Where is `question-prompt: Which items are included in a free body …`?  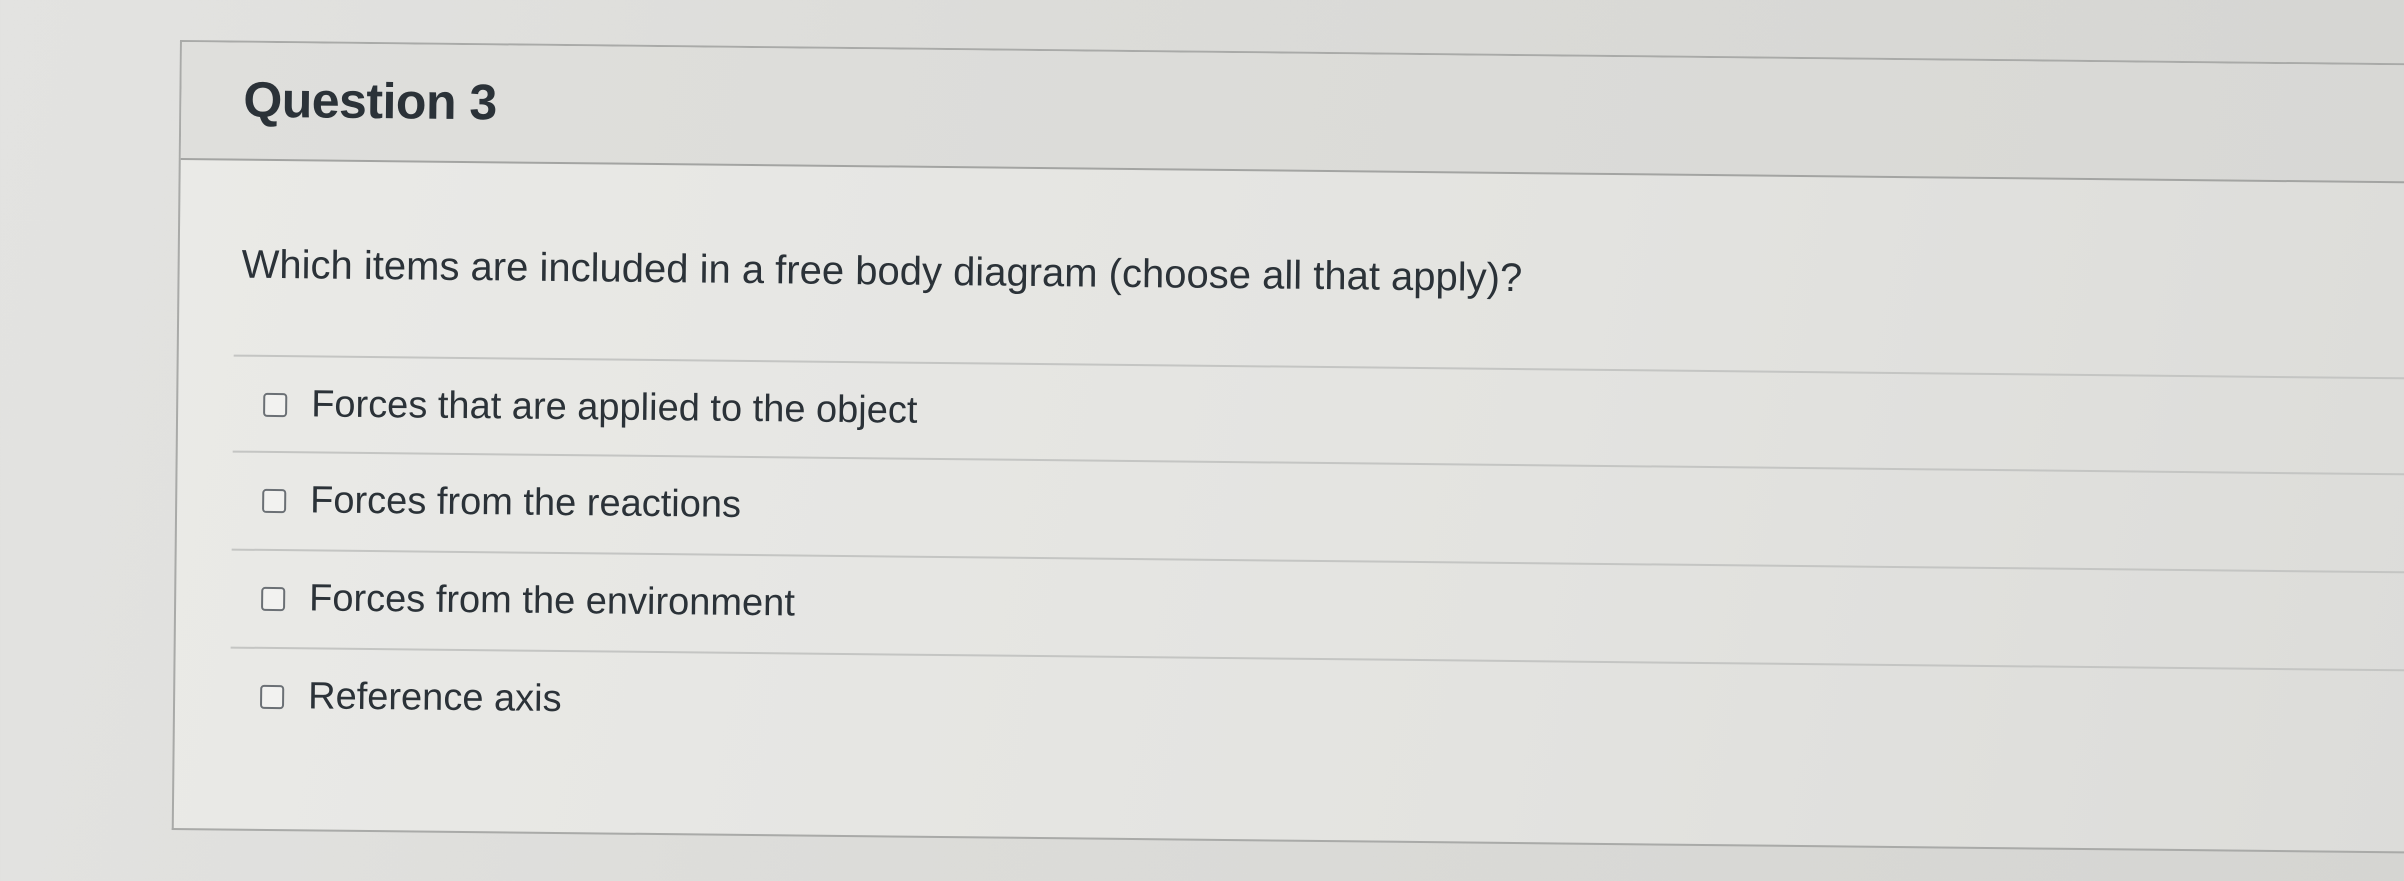 question-prompt: Which items are included in a free body … is located at coordinates (882, 271).